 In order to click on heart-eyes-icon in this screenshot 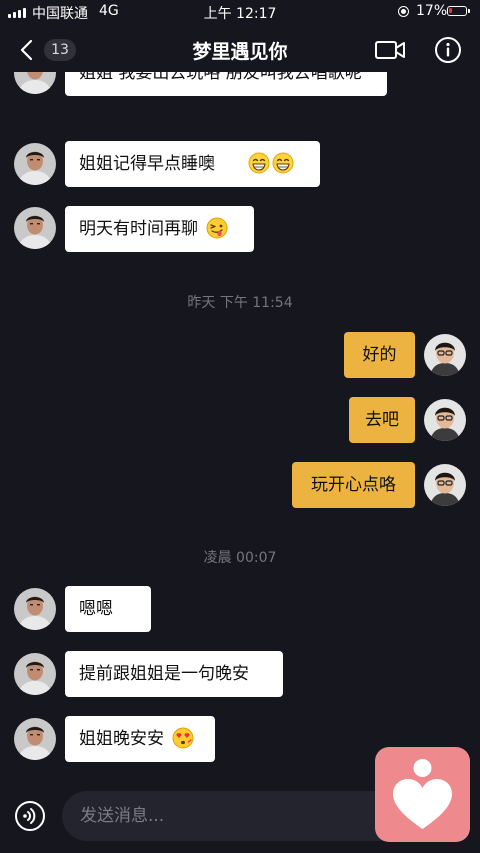, I will do `click(183, 738)`.